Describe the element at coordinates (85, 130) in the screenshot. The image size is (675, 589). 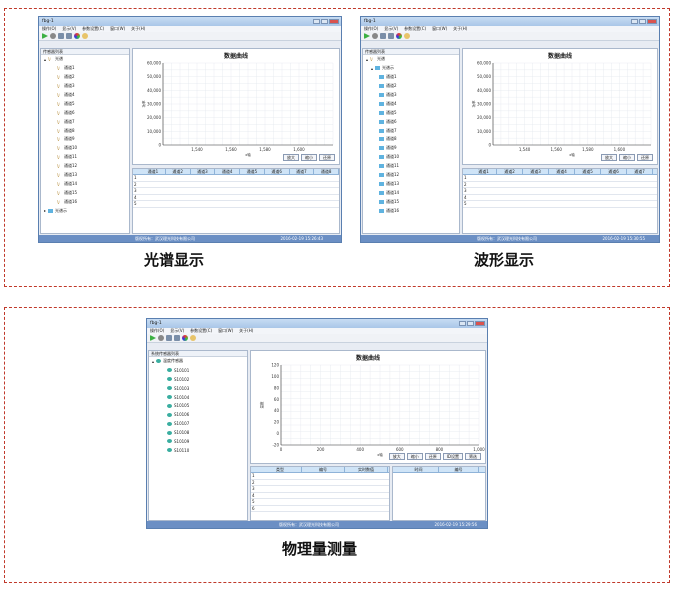
I see `tree-item: 𝕍 通道8` at that location.